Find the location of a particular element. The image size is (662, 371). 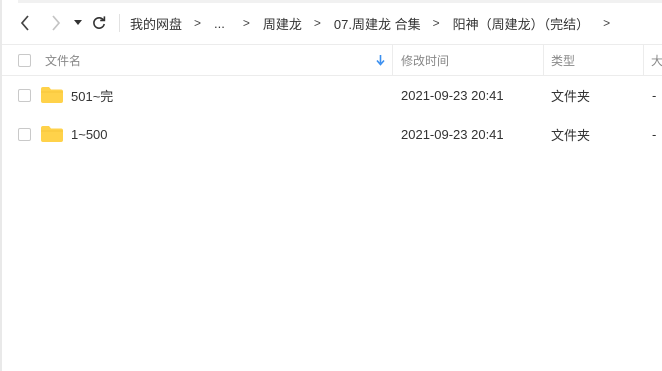

sort-toggle is located at coordinates (383, 60).